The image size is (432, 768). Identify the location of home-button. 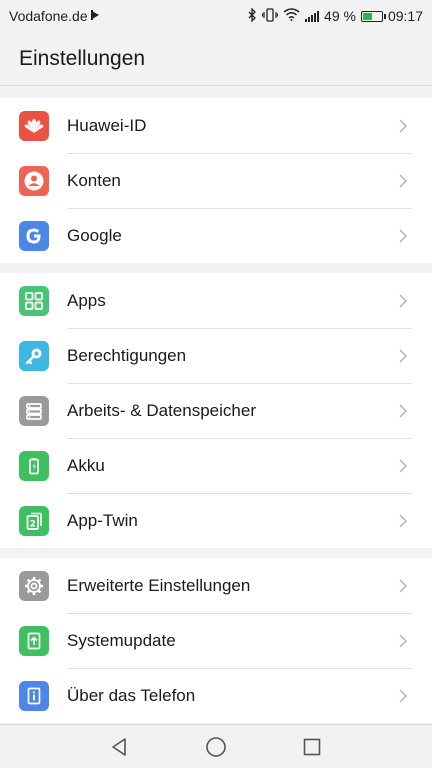
(216, 747).